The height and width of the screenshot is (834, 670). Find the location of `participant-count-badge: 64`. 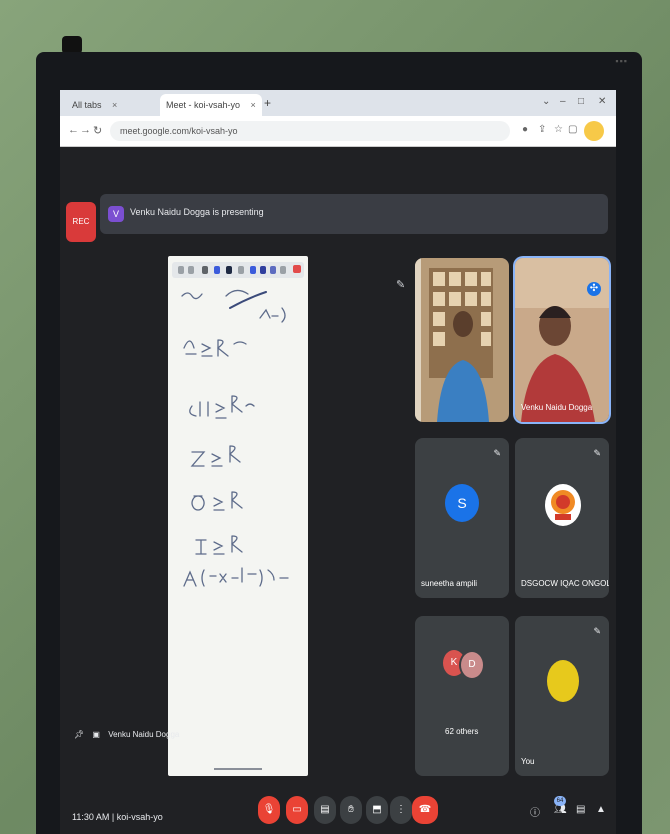

participant-count-badge: 64 is located at coordinates (560, 801).